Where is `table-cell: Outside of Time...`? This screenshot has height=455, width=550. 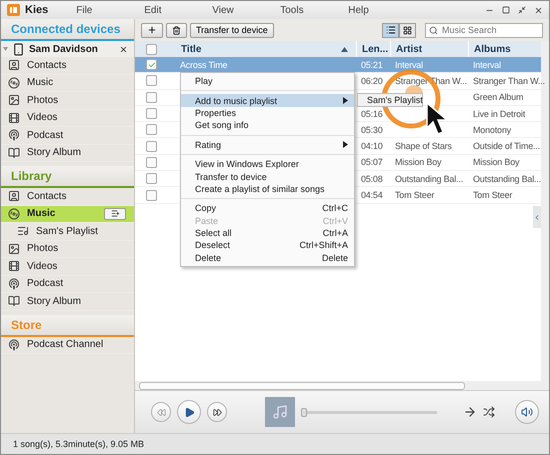 table-cell: Outside of Time... is located at coordinates (506, 146).